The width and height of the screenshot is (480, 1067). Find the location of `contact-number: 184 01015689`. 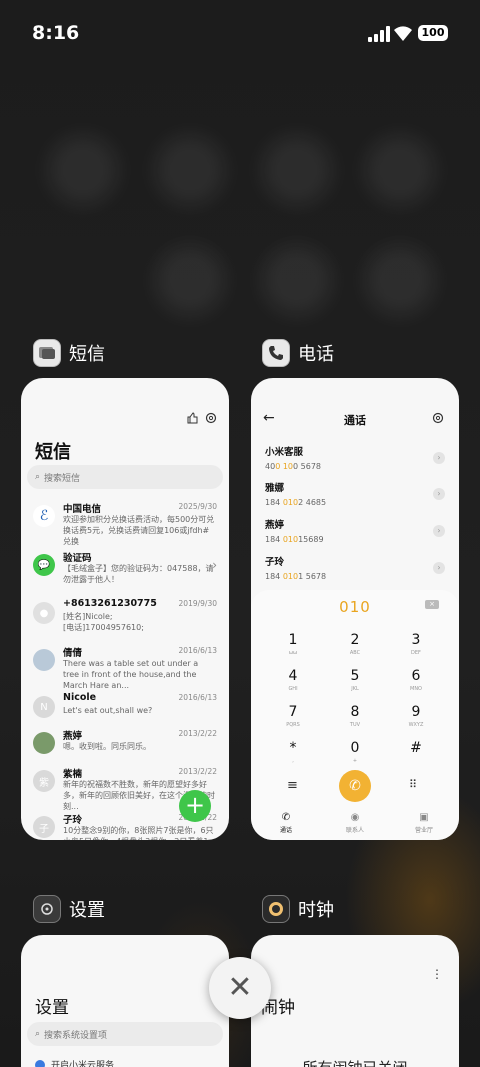

contact-number: 184 01015689 is located at coordinates (294, 539).